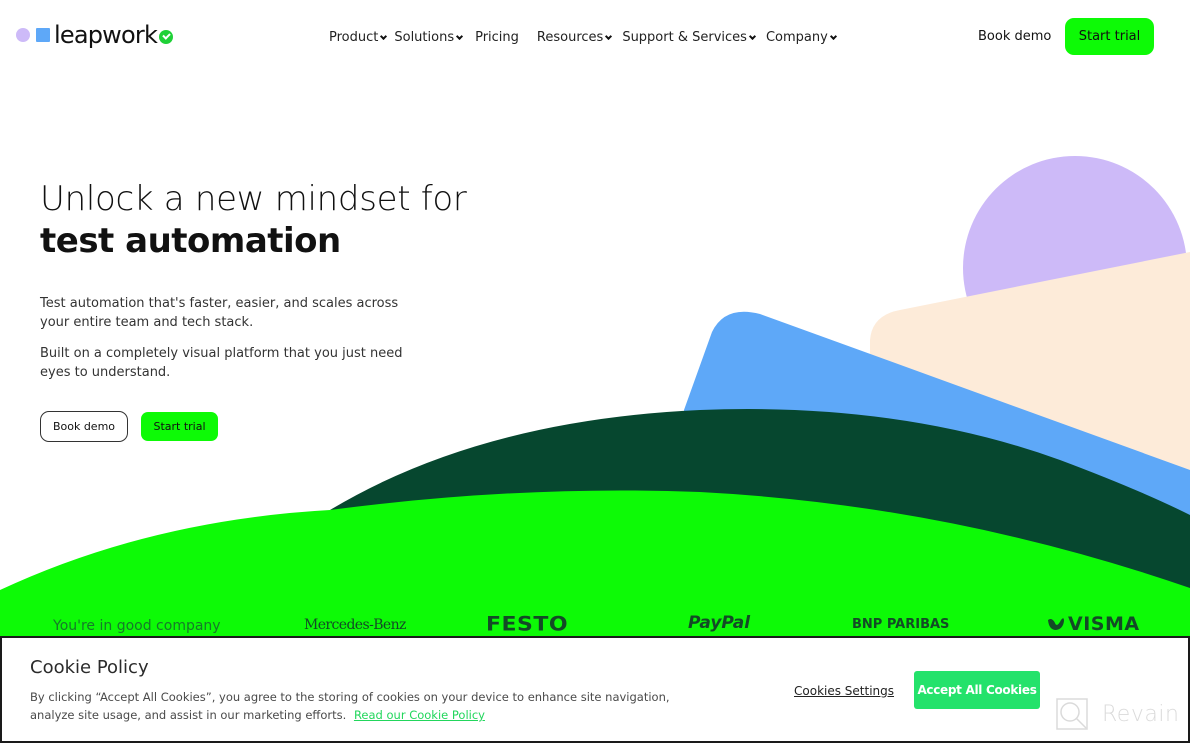 The width and height of the screenshot is (1190, 743). What do you see at coordinates (23, 35) in the screenshot?
I see `logo-circle-icon` at bounding box center [23, 35].